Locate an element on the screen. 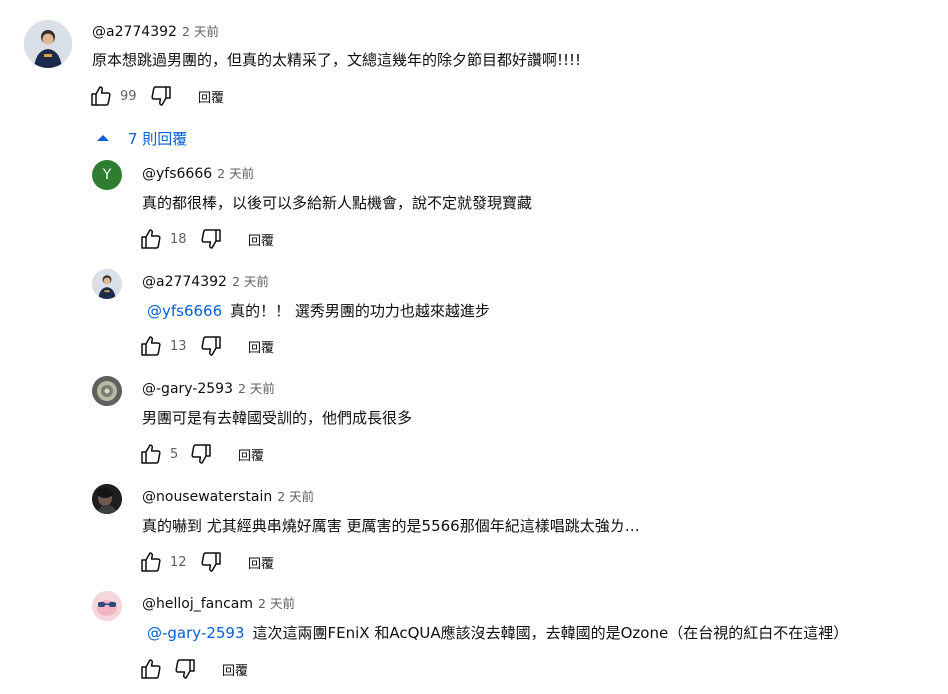  comment-actions: 18 回覆 is located at coordinates (206, 239).